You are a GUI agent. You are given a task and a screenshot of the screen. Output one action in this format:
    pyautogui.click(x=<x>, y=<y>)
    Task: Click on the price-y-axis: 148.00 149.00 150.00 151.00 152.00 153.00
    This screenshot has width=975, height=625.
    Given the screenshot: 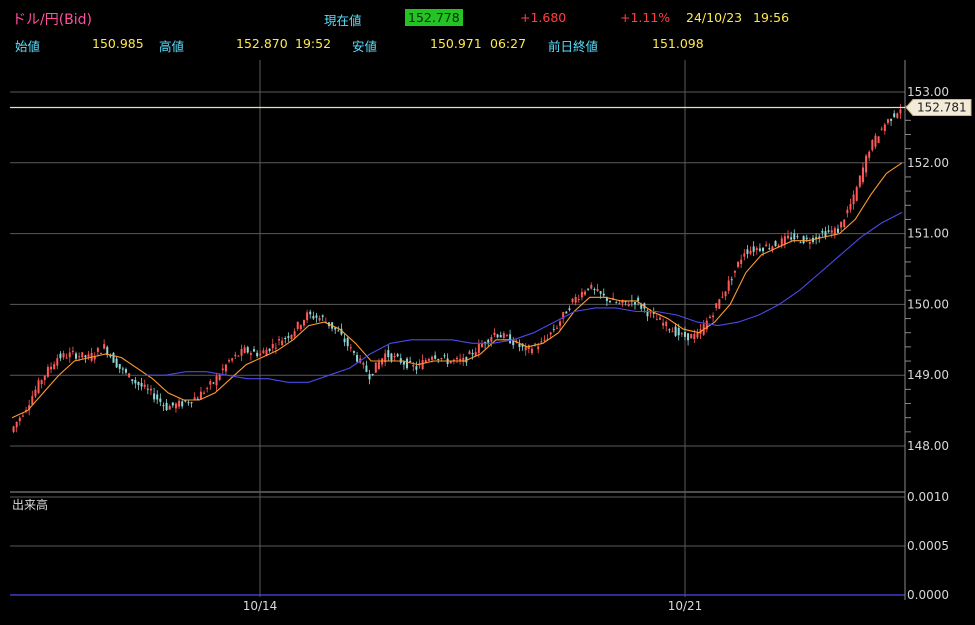 What is the action you would take?
    pyautogui.click(x=926, y=330)
    